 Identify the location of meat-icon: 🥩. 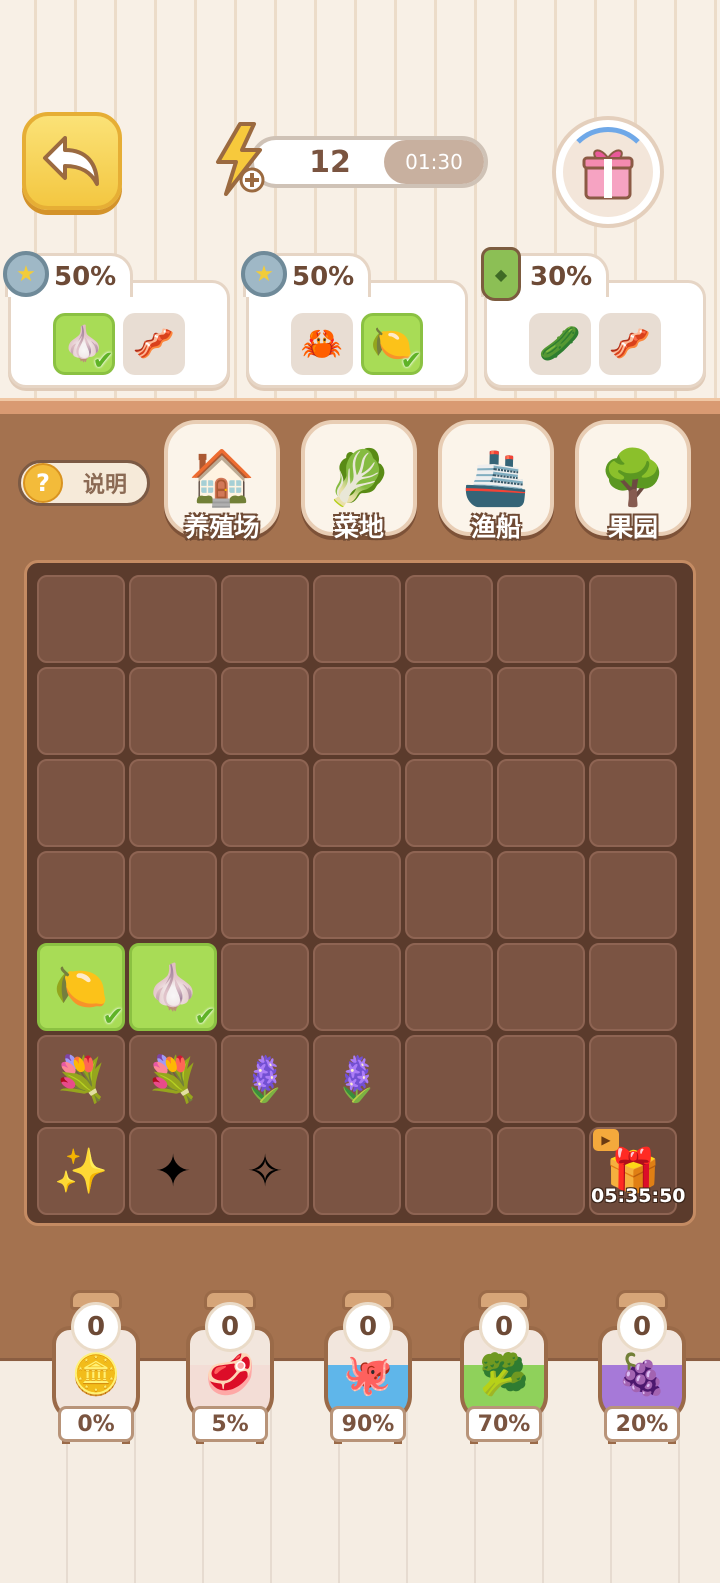
(230, 1374).